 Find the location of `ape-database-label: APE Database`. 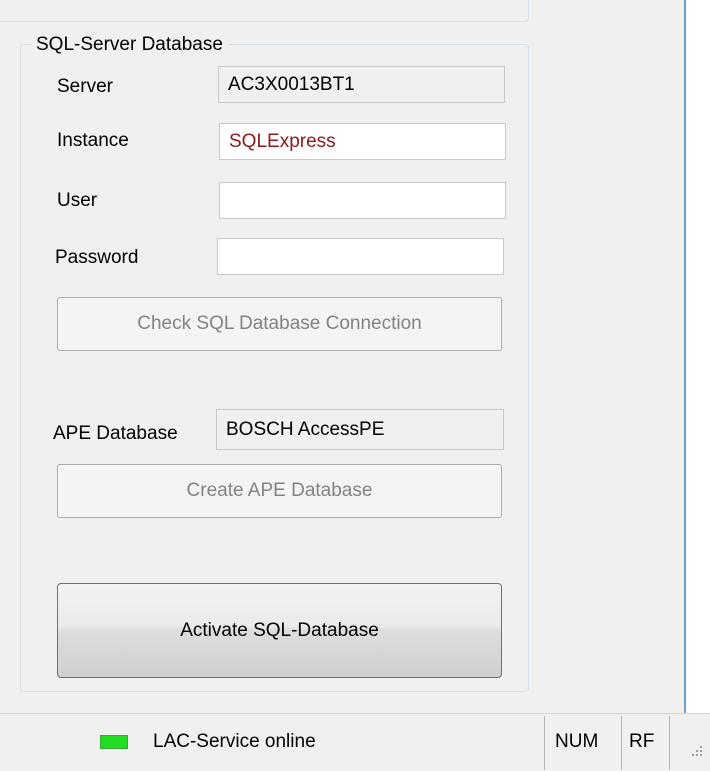

ape-database-label: APE Database is located at coordinates (115, 433).